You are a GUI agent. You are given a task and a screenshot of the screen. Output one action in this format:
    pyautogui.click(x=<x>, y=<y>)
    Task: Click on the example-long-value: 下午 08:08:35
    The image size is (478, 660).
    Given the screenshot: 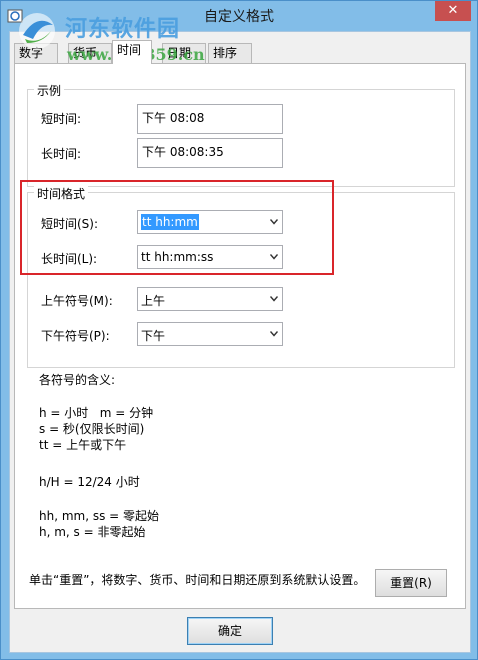 What is the action you would take?
    pyautogui.click(x=210, y=153)
    